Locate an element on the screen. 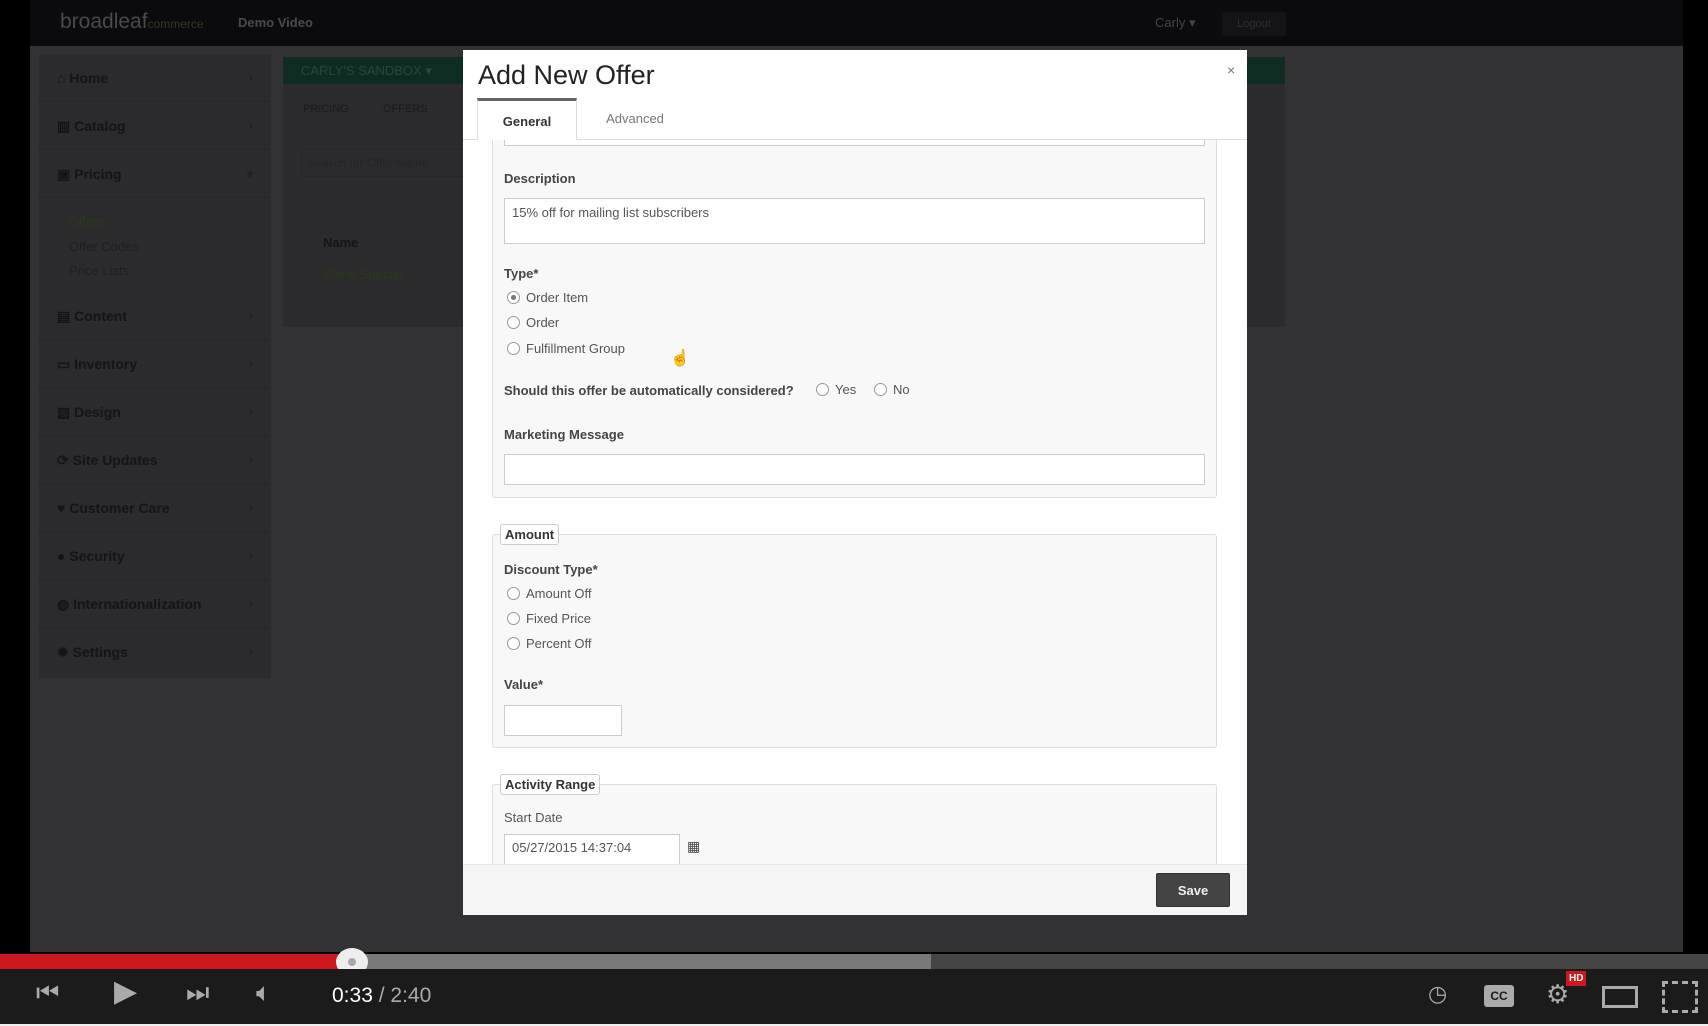 Image resolution: width=1708 pixels, height=1026 pixels. radio-label: Order Item is located at coordinates (557, 297).